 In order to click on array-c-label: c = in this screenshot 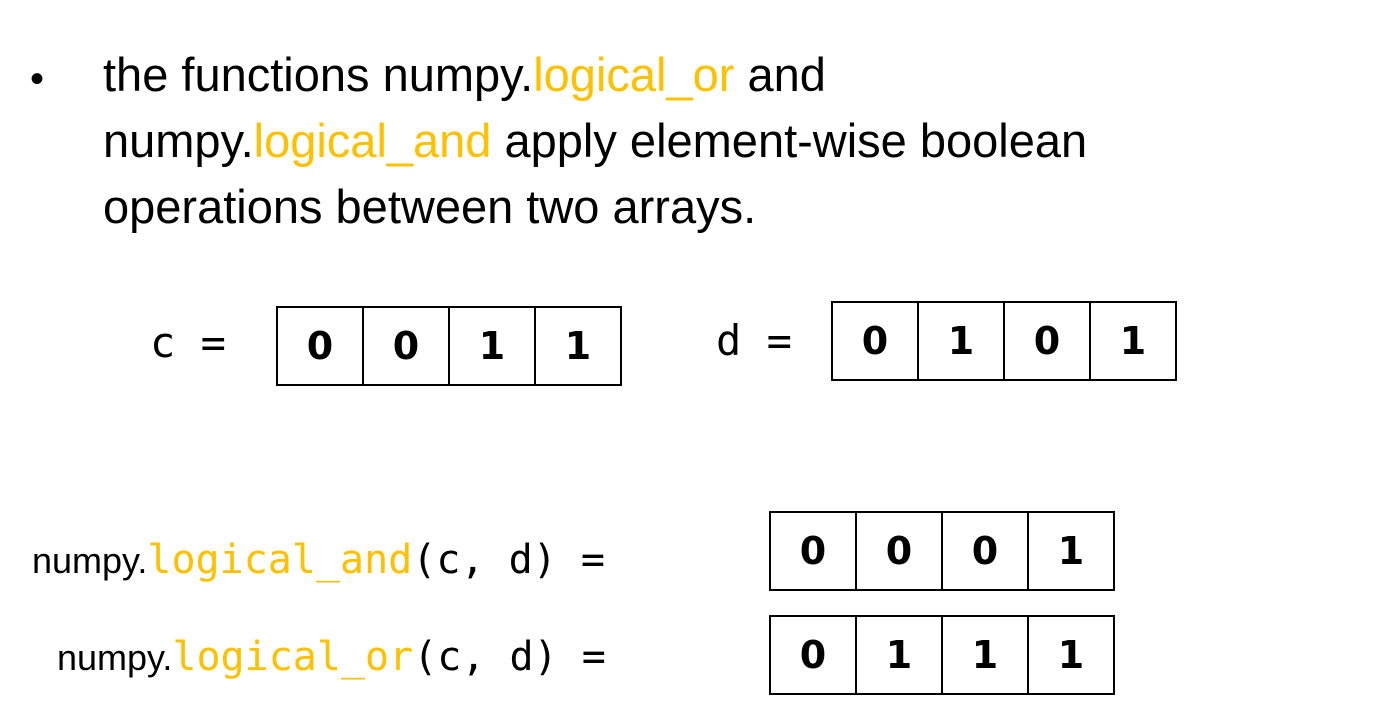, I will do `click(188, 342)`.